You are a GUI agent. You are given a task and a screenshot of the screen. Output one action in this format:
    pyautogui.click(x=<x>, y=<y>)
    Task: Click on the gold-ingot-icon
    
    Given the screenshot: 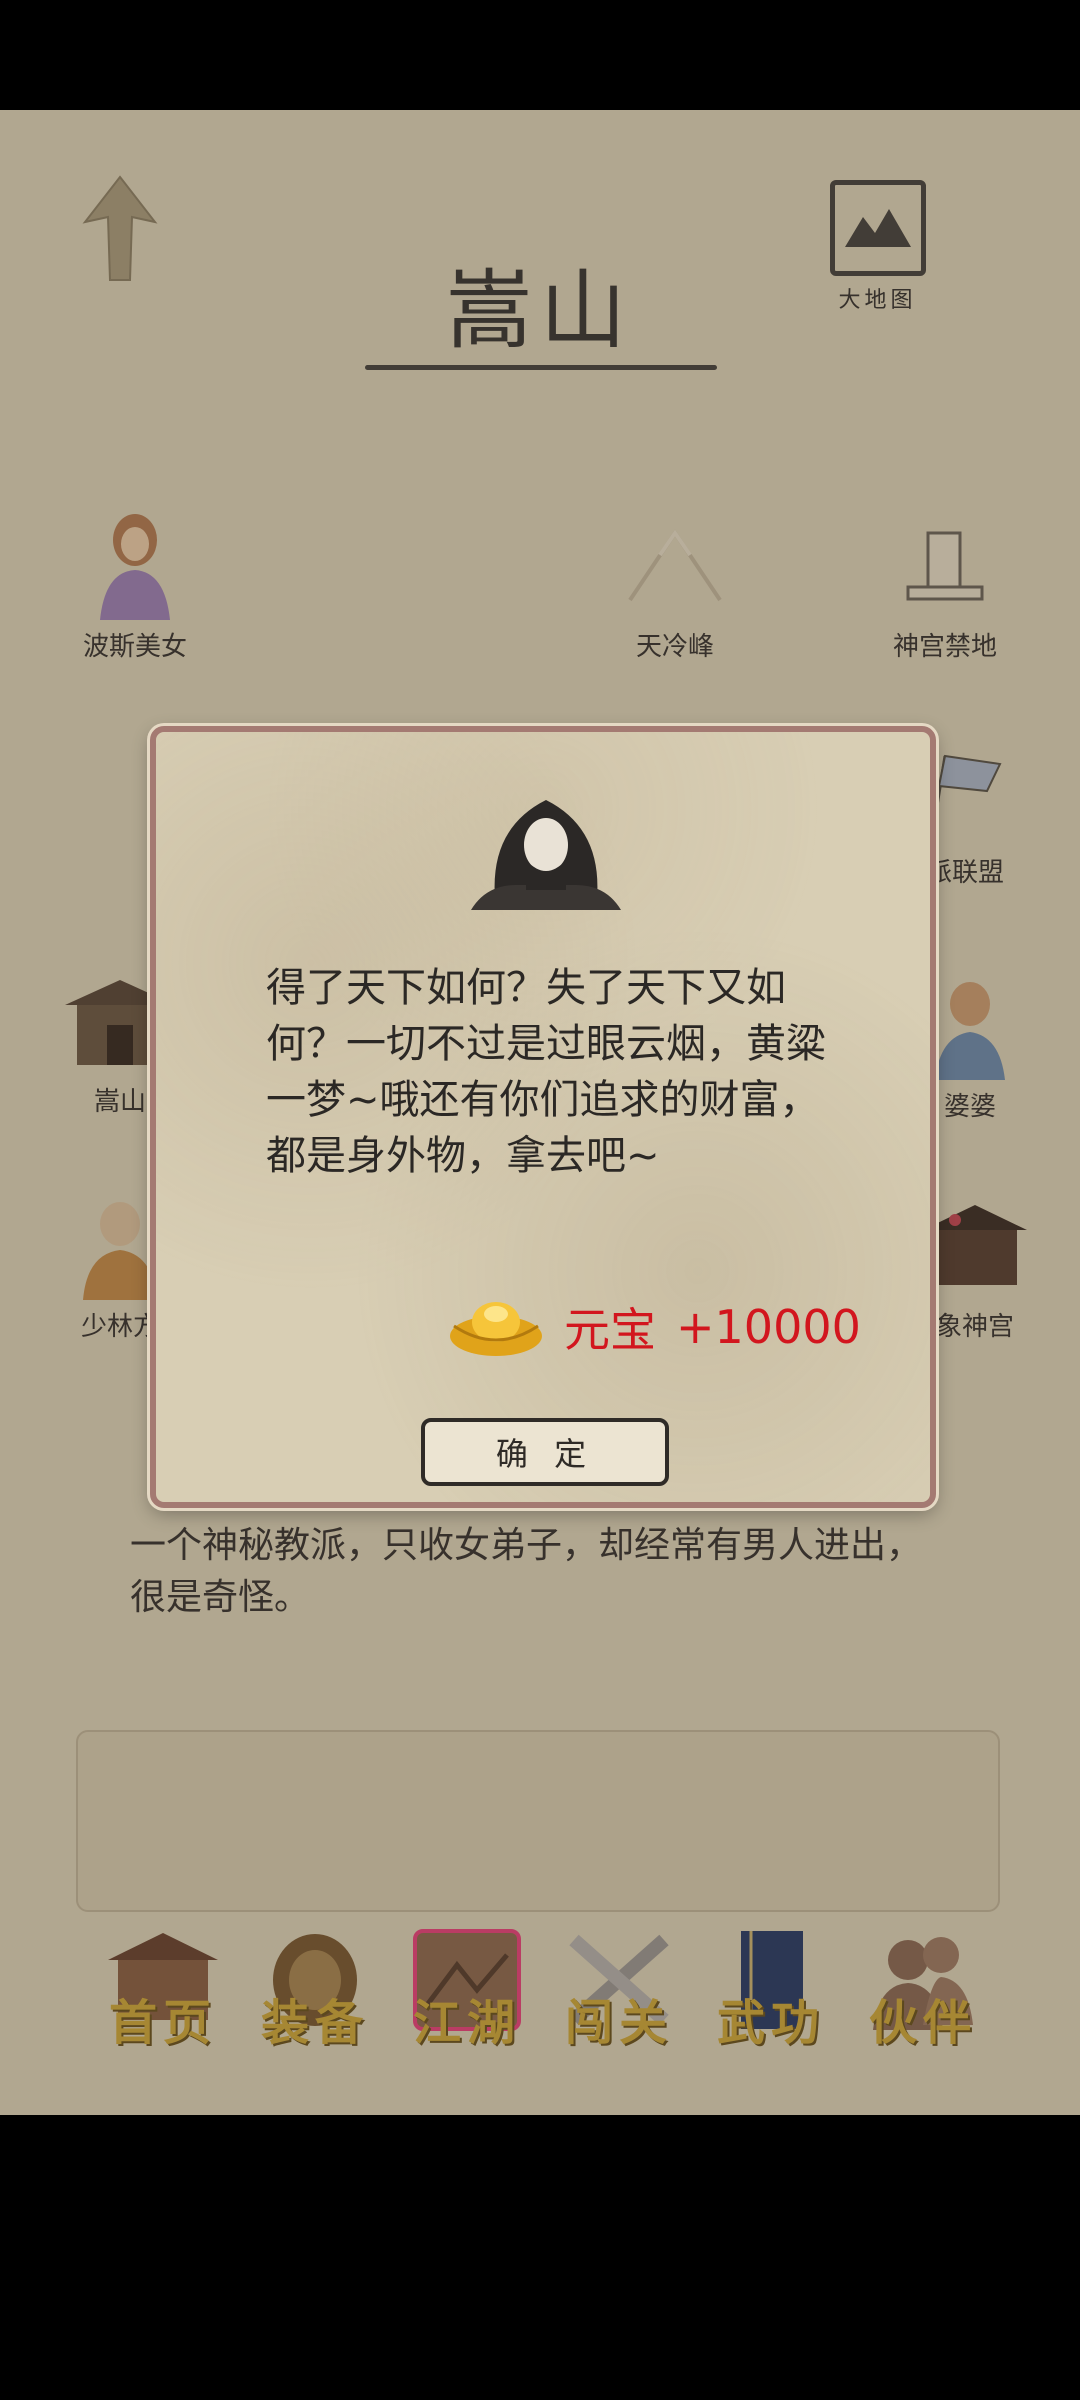 What is the action you would take?
    pyautogui.click(x=496, y=1327)
    